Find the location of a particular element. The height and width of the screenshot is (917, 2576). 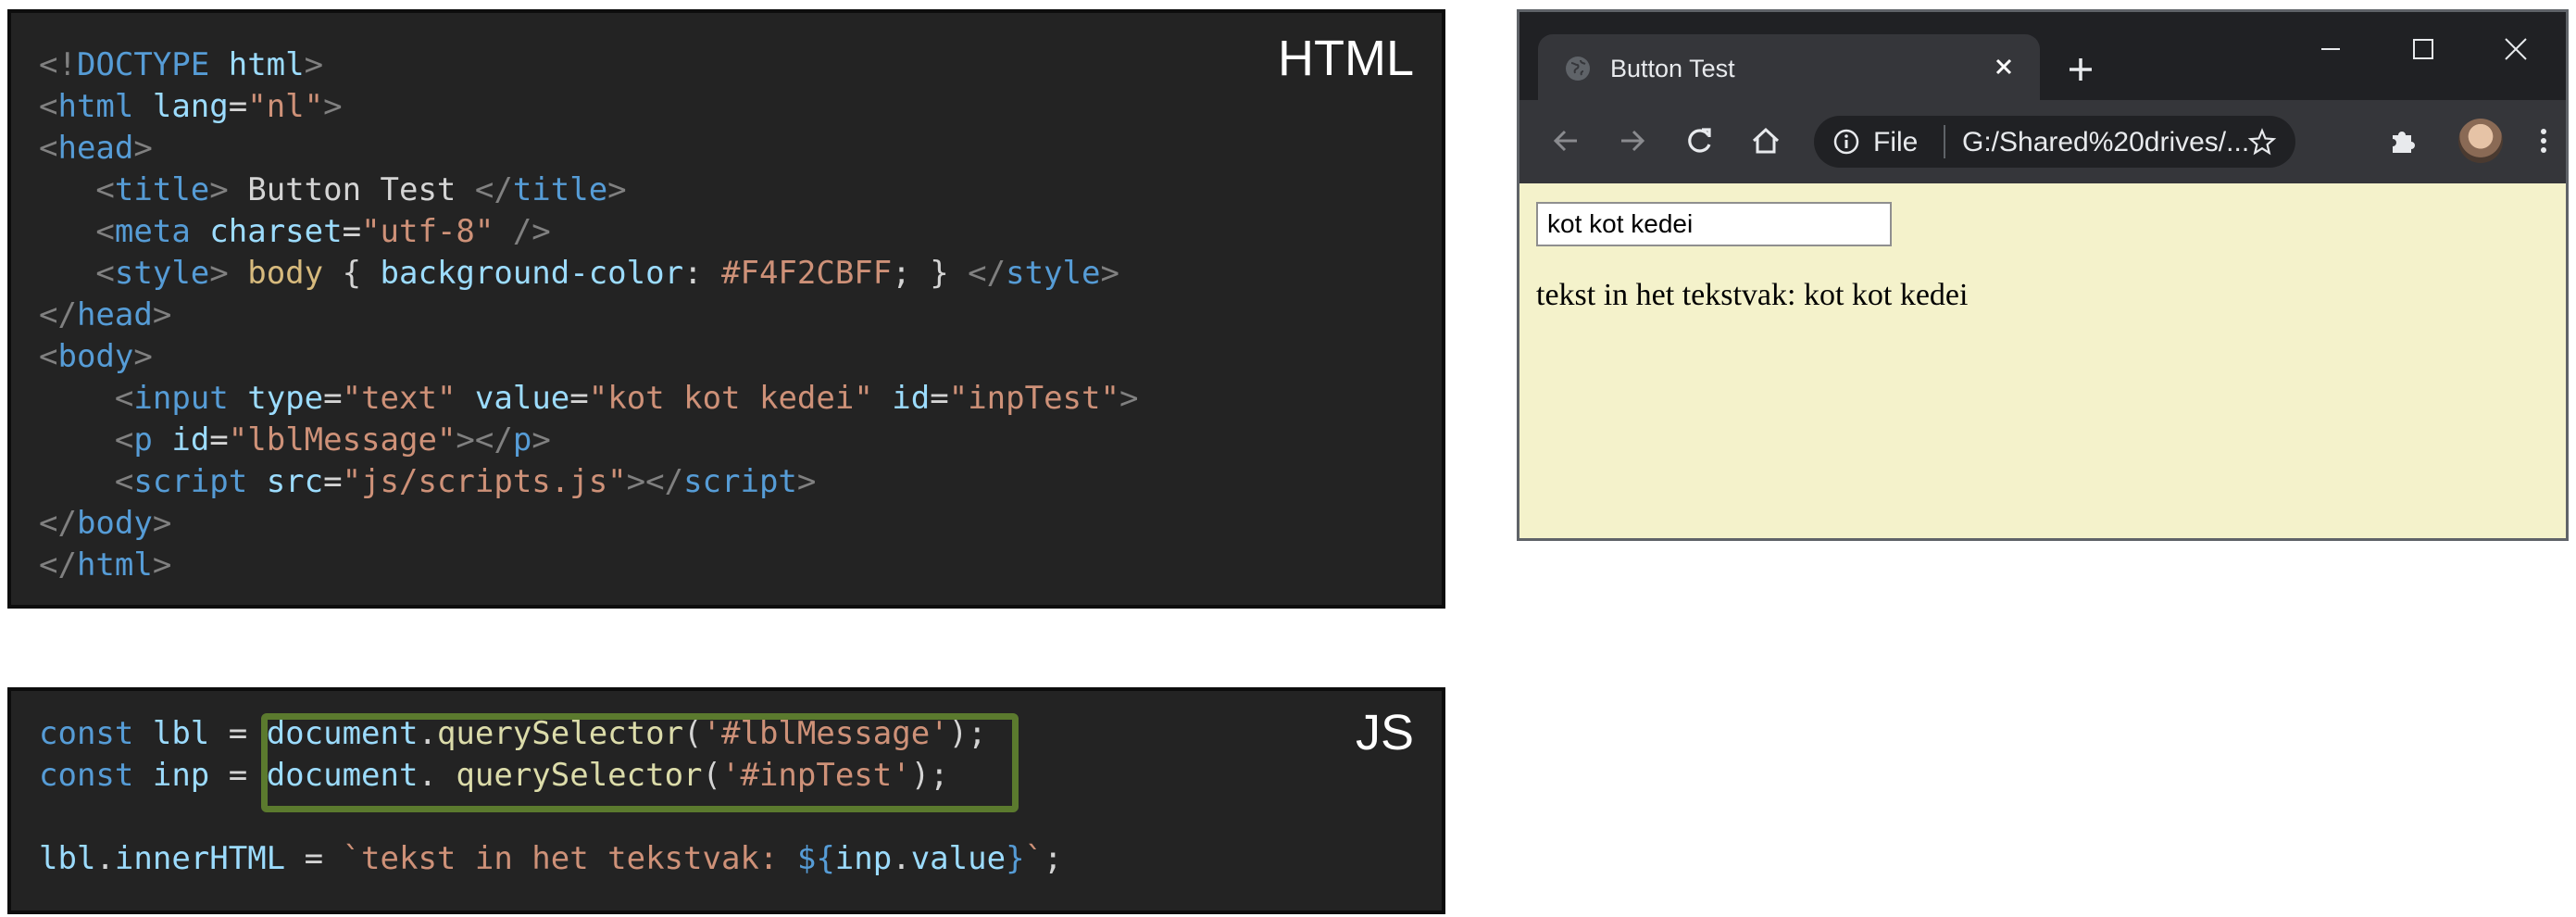

message-label: tekst in het tekstvak: kot kot kedei is located at coordinates (1753, 295).